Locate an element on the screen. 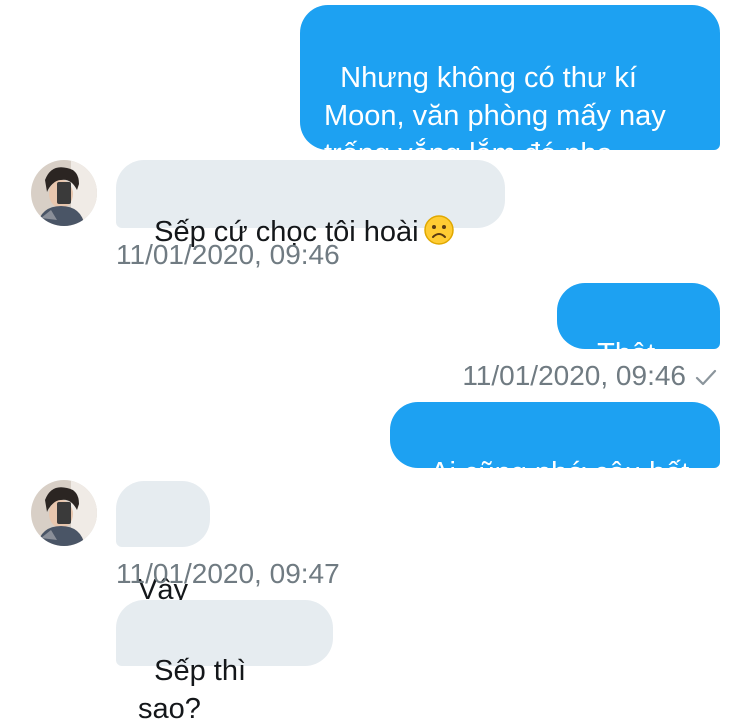  message-bubble-incoming: Sếp thì sao? is located at coordinates (224, 662).